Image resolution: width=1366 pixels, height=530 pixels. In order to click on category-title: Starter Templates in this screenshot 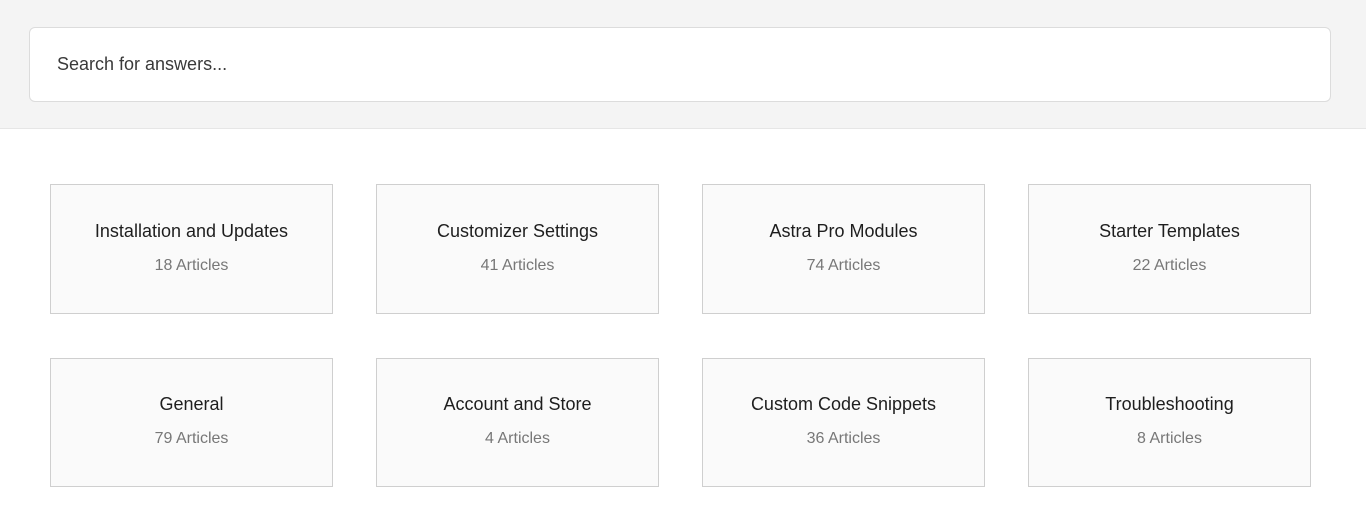, I will do `click(1169, 230)`.